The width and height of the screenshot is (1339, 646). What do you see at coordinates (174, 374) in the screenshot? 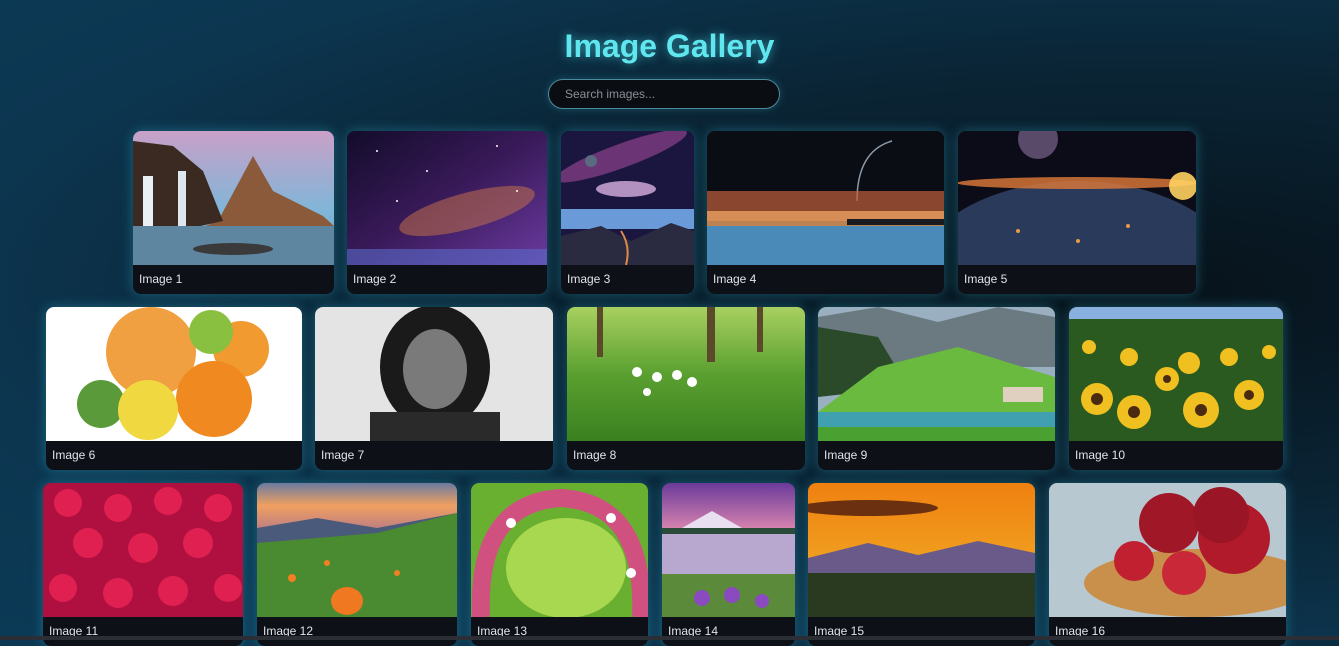
I see `citrus-fruits-image` at bounding box center [174, 374].